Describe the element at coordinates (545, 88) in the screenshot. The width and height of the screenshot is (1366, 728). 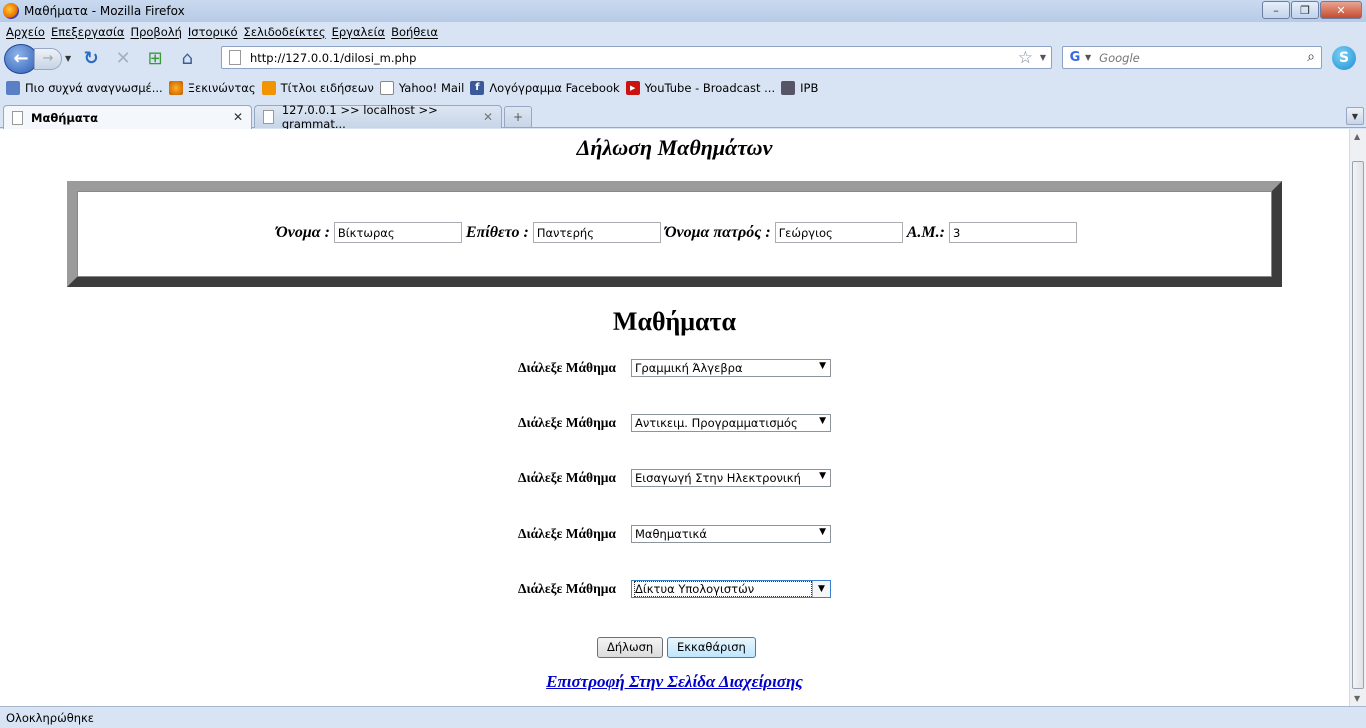
I see `bookmark-facebook: f Λογόγραμμα Facebook` at that location.